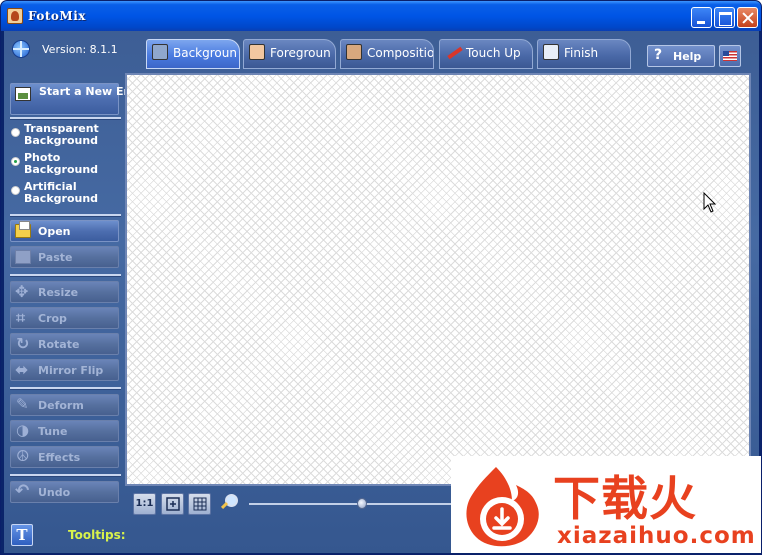 The width and height of the screenshot is (762, 555). I want to click on window-title: FotoMix, so click(57, 16).